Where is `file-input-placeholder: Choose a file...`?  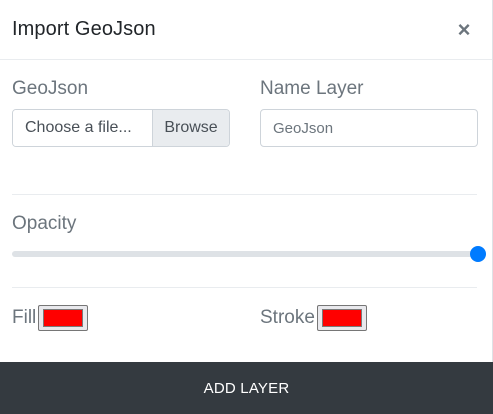
file-input-placeholder: Choose a file... is located at coordinates (82, 128).